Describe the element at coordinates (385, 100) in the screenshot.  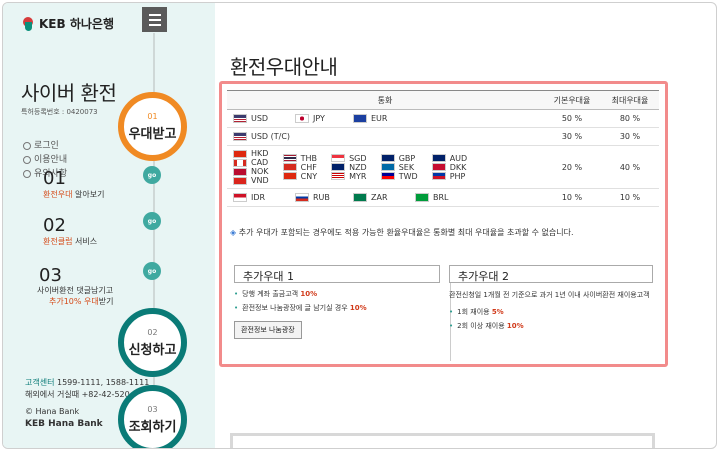
I see `header-currency: 통화` at that location.